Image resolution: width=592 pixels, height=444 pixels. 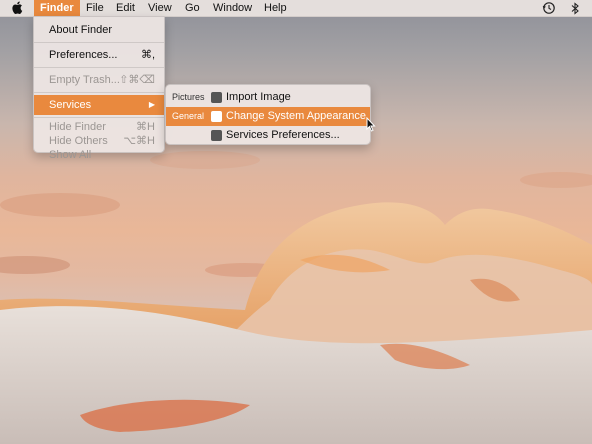 I want to click on gear-icon, so click(x=216, y=135).